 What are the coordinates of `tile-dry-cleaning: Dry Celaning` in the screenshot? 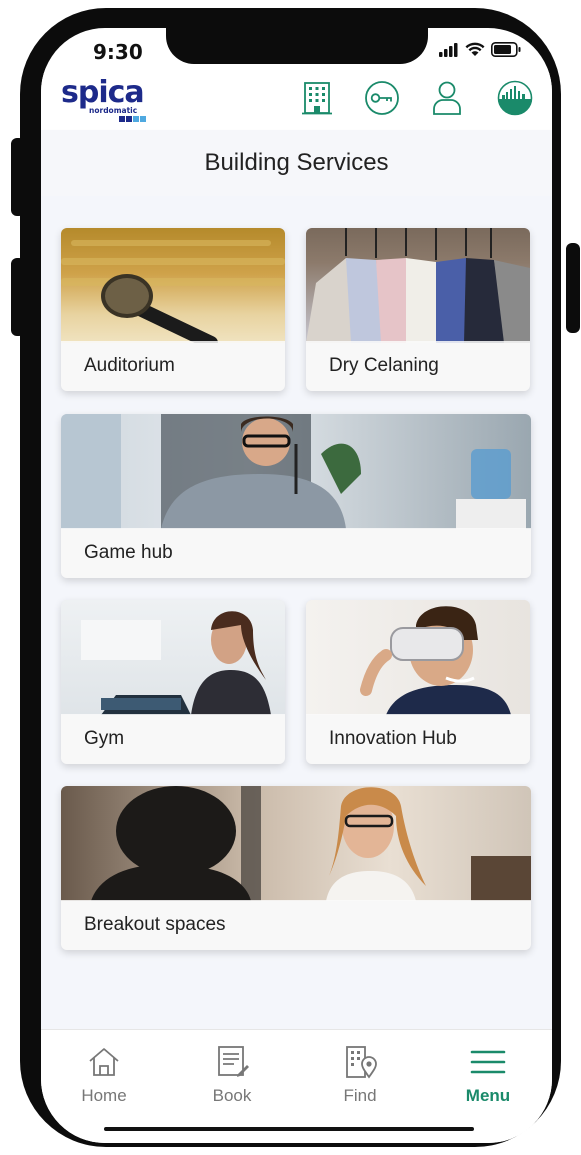 It's located at (418, 309).